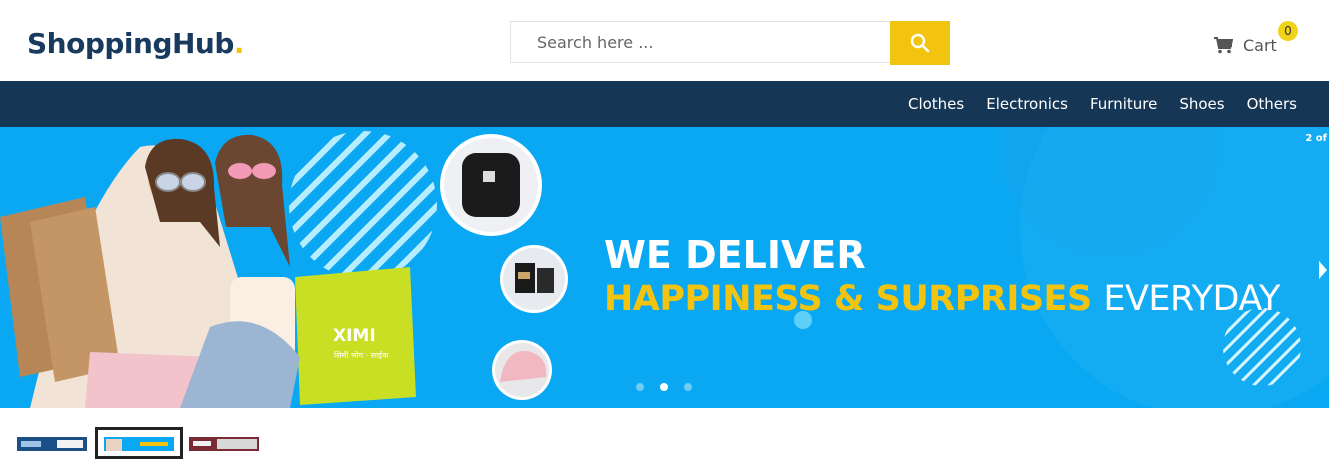  What do you see at coordinates (936, 104) in the screenshot?
I see `nav-item-clothes: Clothes` at bounding box center [936, 104].